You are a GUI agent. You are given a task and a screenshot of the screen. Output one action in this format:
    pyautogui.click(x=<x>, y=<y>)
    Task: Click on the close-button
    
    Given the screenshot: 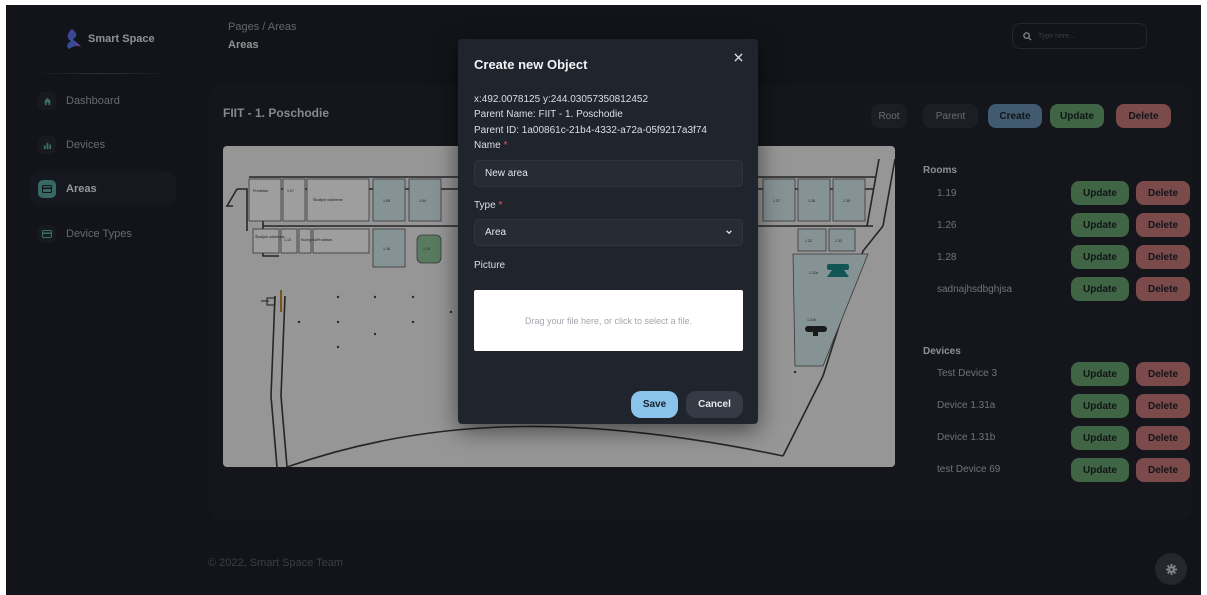 What is the action you would take?
    pyautogui.click(x=738, y=57)
    